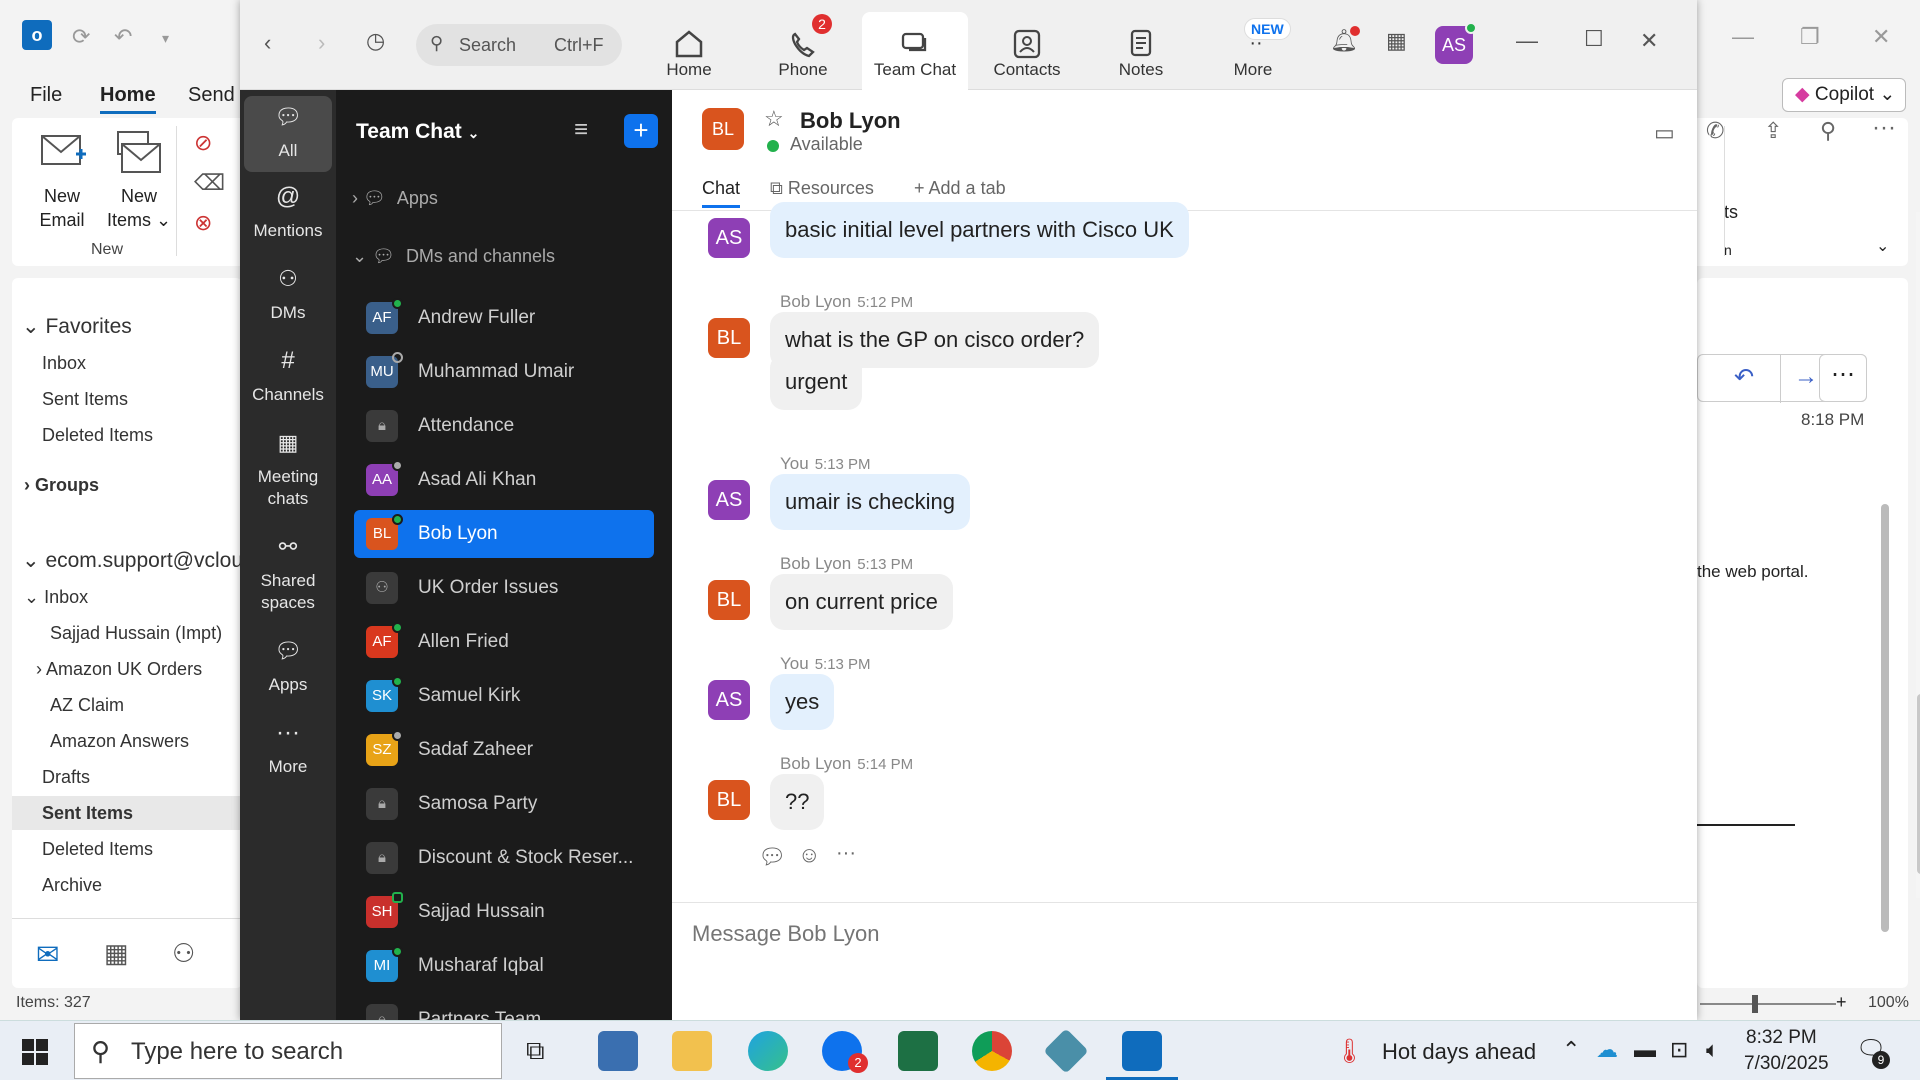 Image resolution: width=1920 pixels, height=1080 pixels. What do you see at coordinates (267, 43) in the screenshot?
I see `back-icon: ‹` at bounding box center [267, 43].